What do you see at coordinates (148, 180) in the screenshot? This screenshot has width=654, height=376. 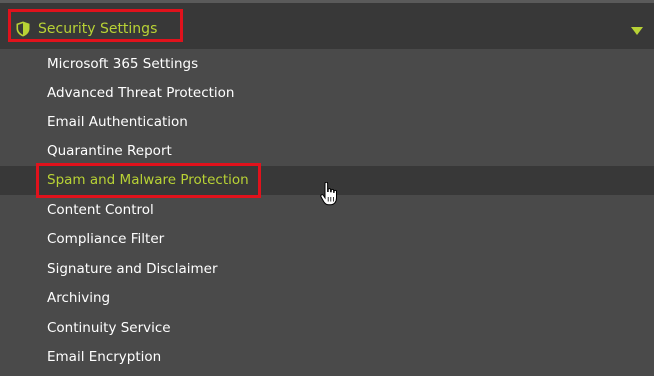 I see `active-item-highlight-box` at bounding box center [148, 180].